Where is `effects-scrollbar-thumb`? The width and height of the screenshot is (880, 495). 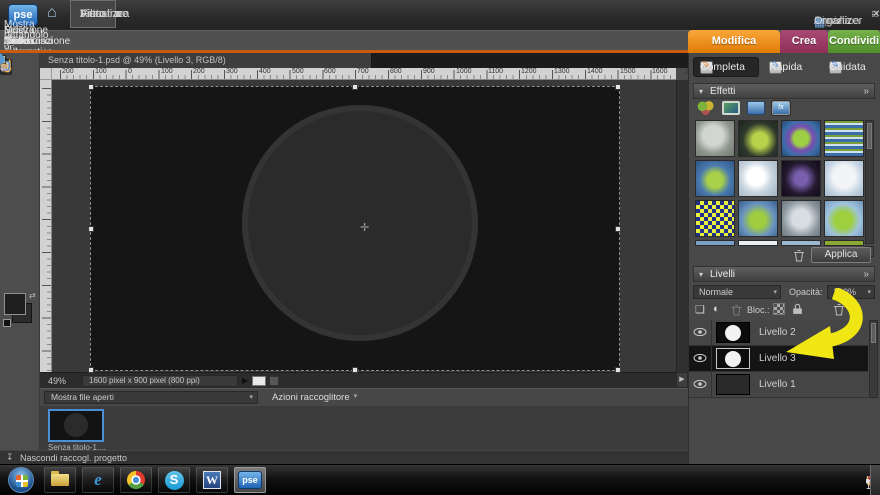
effects-scrollbar-thumb is located at coordinates (869, 136).